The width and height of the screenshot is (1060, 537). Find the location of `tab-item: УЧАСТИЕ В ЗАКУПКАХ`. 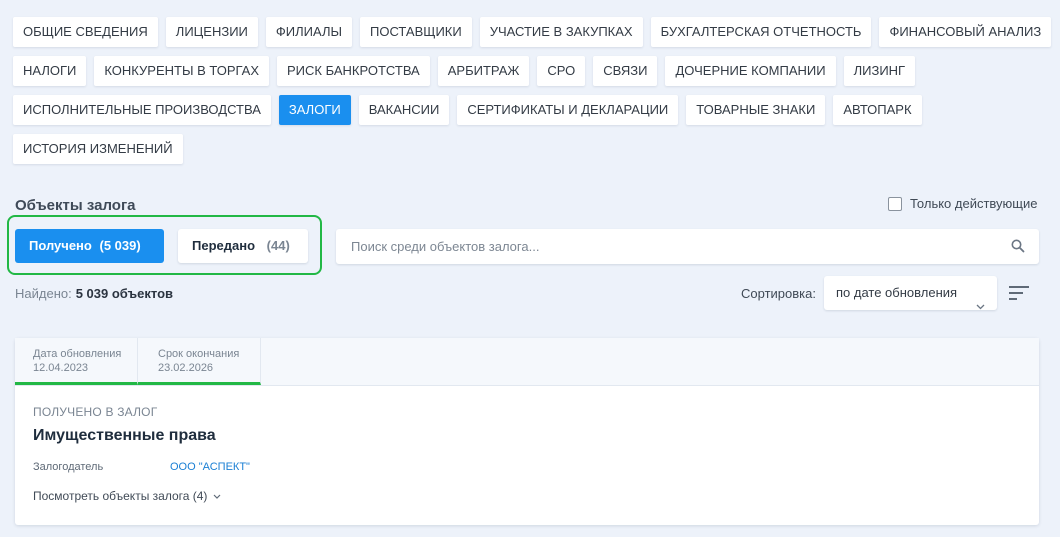

tab-item: УЧАСТИЕ В ЗАКУПКАХ is located at coordinates (561, 32).